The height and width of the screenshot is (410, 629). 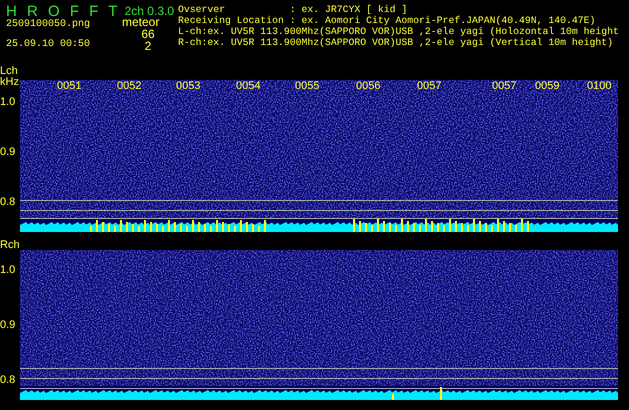 What do you see at coordinates (398, 31) in the screenshot?
I see `info-line: L-ch:ex. UV5R 113.900Mhz(SAPPORO VOR)USB ,2-ele yagi (Holozontal 10m height` at bounding box center [398, 31].